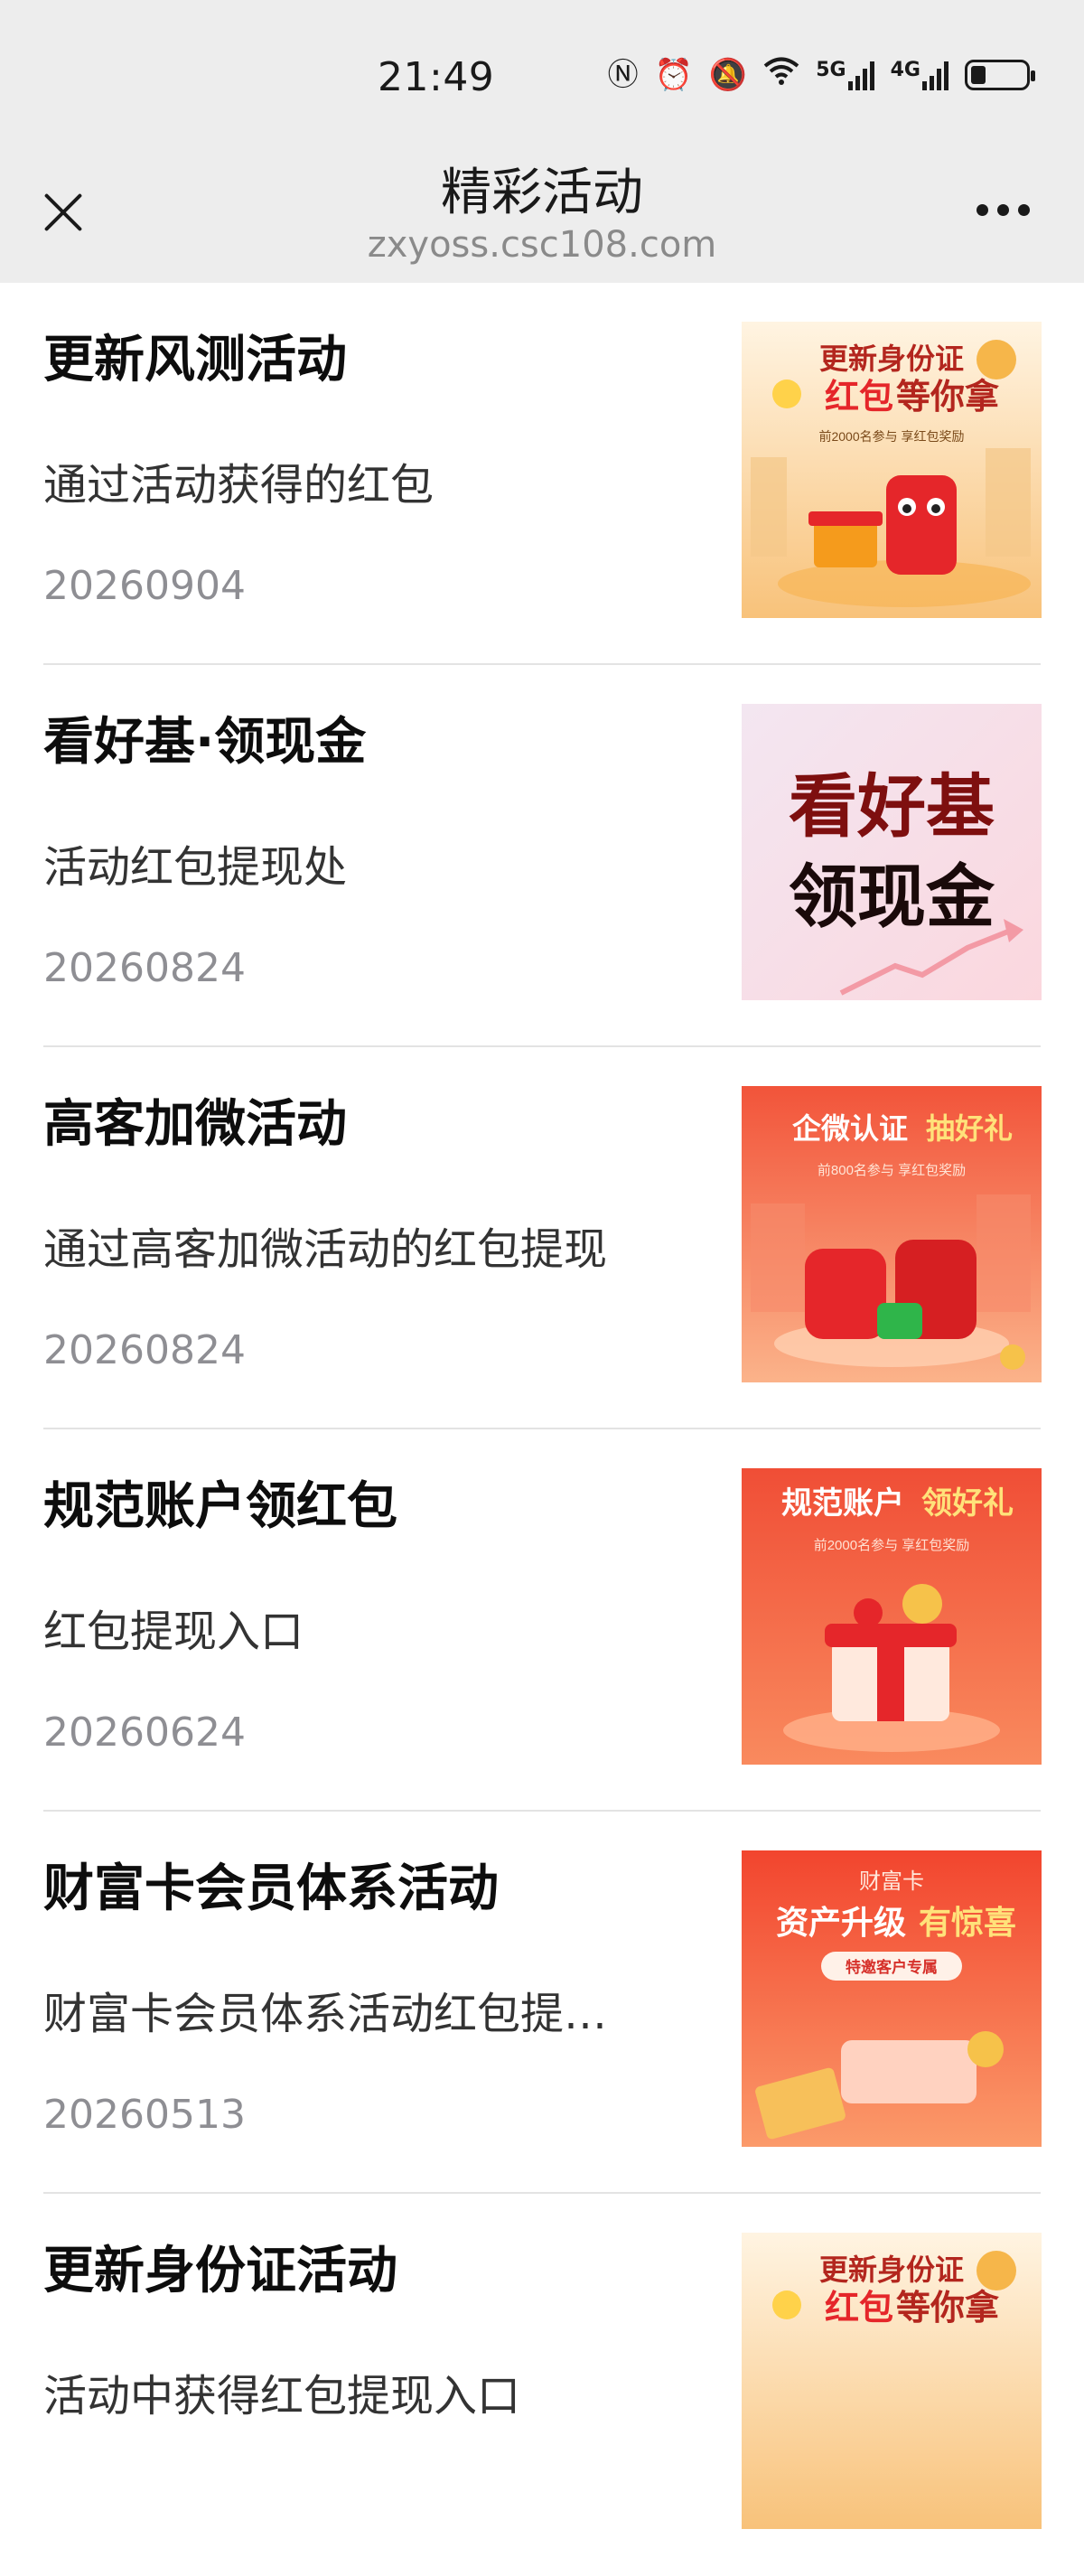 Image resolution: width=1084 pixels, height=2576 pixels. Describe the element at coordinates (892, 2381) in the screenshot. I see `item-thumbnail: 更新身份证 红包 等你拿` at that location.